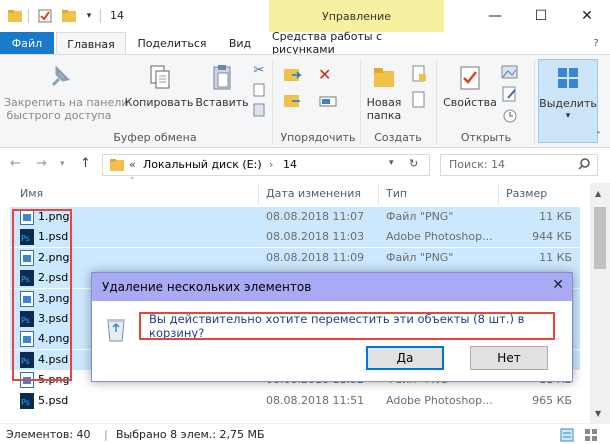 This screenshot has width=610, height=444. Describe the element at coordinates (495, 16) in the screenshot. I see `minimize-button: —` at that location.